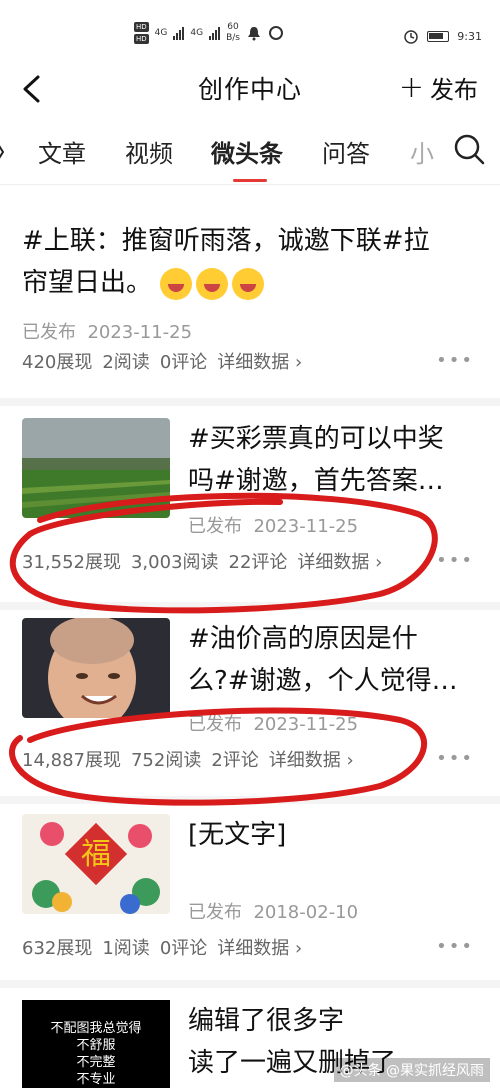 This screenshot has width=500, height=1088. Describe the element at coordinates (2, 152) in the screenshot. I see `tab-scroll-hint` at that location.